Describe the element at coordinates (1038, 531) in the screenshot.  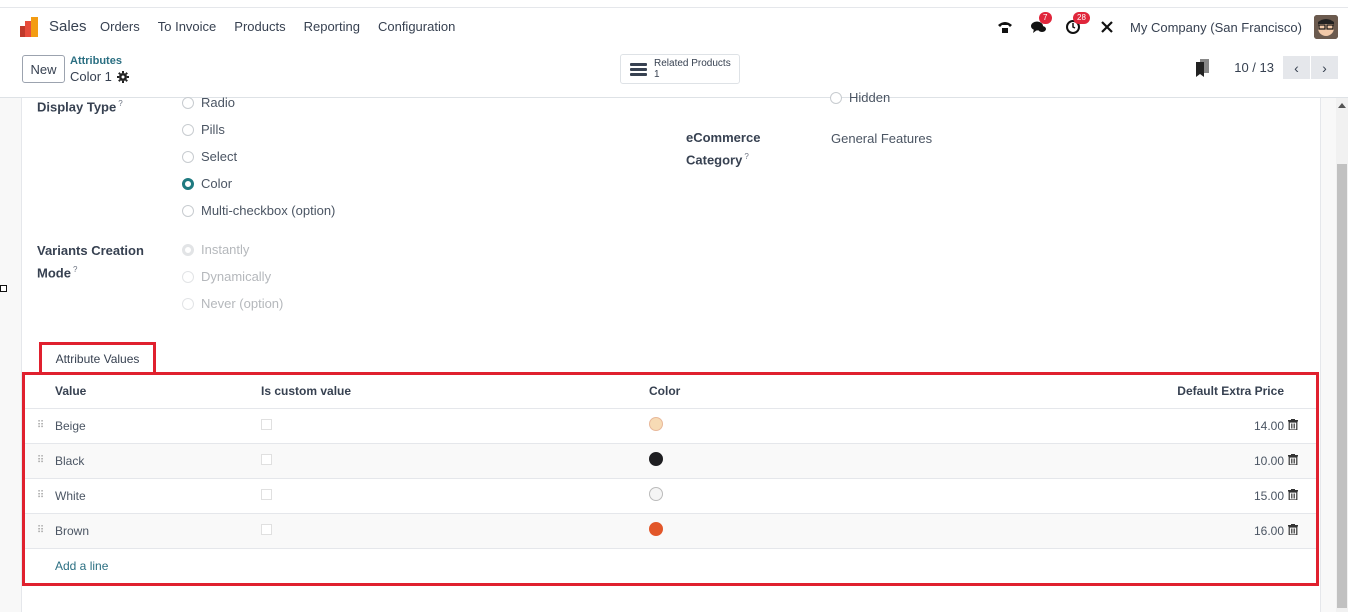
I see `extra-price-cell: 16.00` at that location.